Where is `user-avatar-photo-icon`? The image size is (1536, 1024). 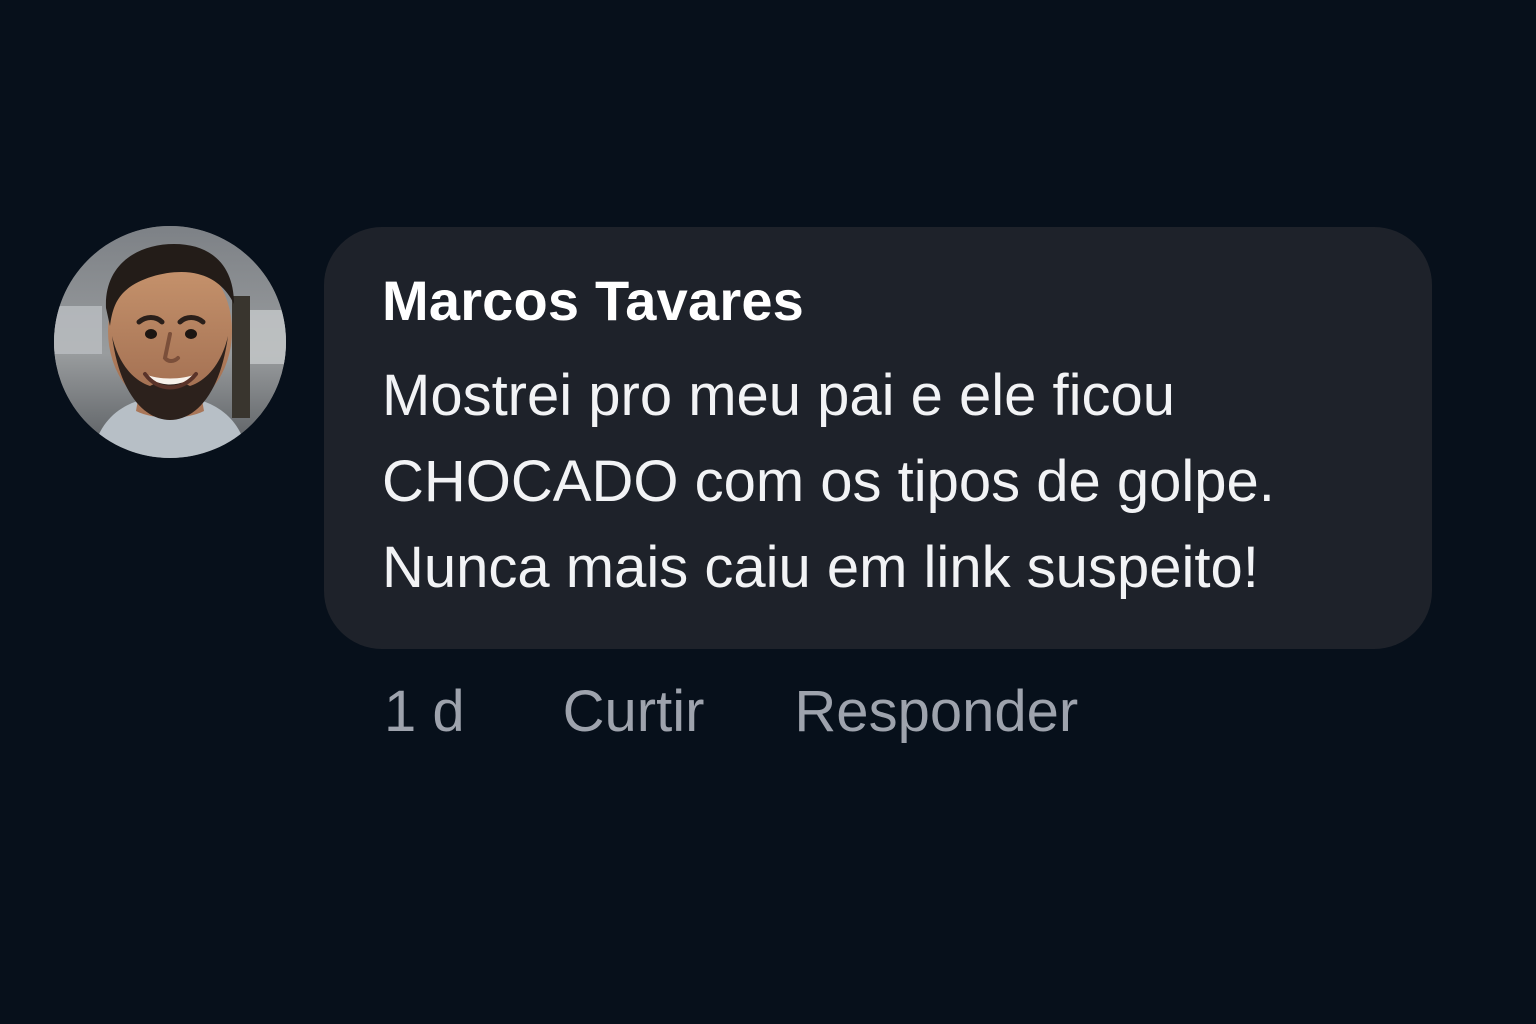
user-avatar-photo-icon is located at coordinates (170, 342).